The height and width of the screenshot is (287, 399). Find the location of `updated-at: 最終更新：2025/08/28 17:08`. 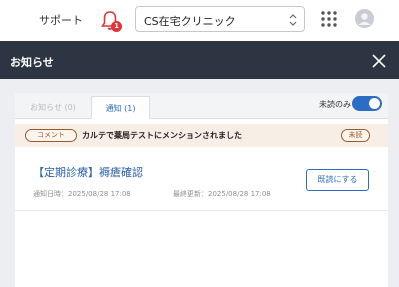

updated-at: 最終更新：2025/08/28 17:08 is located at coordinates (222, 194).